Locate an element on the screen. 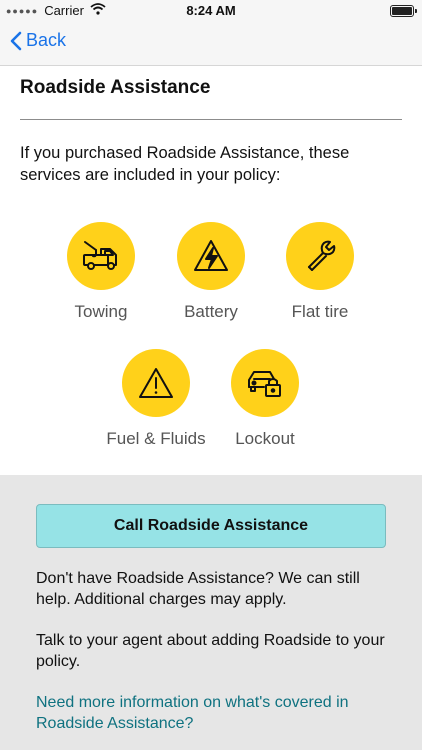 The width and height of the screenshot is (422, 750). service-label: Fuel & Fluids is located at coordinates (156, 438).